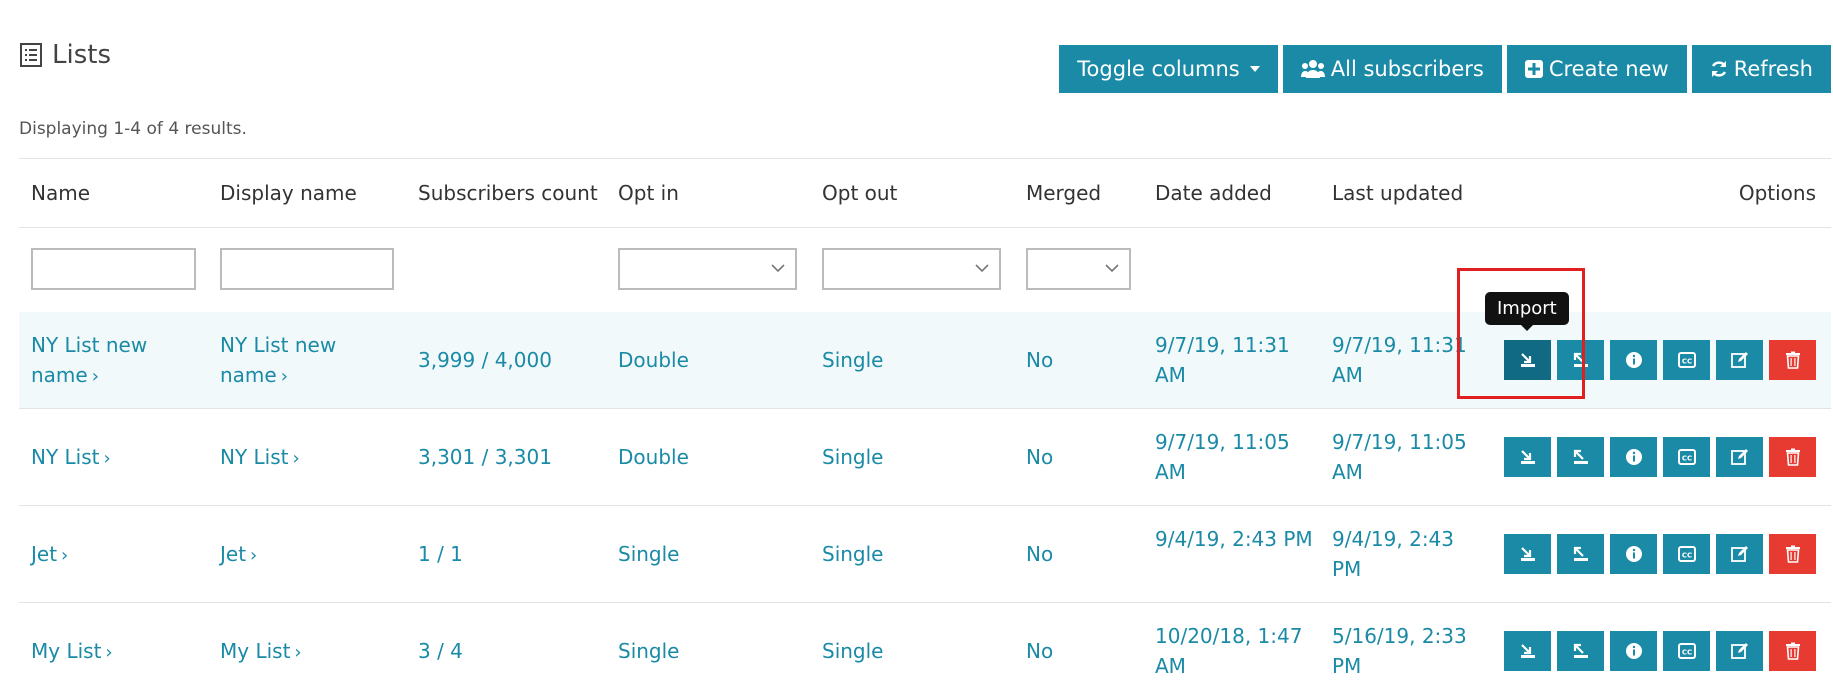  What do you see at coordinates (1063, 193) in the screenshot?
I see `column-header-merged: Merged` at bounding box center [1063, 193].